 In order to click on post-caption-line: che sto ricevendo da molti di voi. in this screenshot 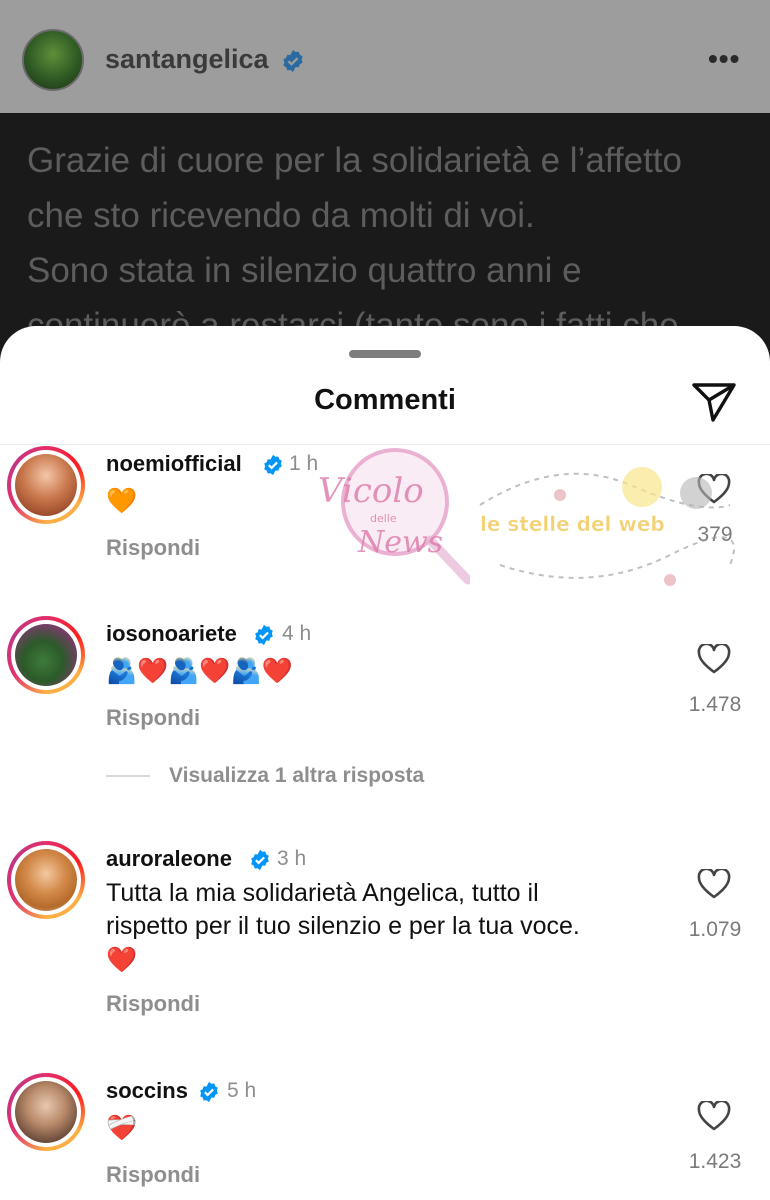, I will do `click(281, 215)`.